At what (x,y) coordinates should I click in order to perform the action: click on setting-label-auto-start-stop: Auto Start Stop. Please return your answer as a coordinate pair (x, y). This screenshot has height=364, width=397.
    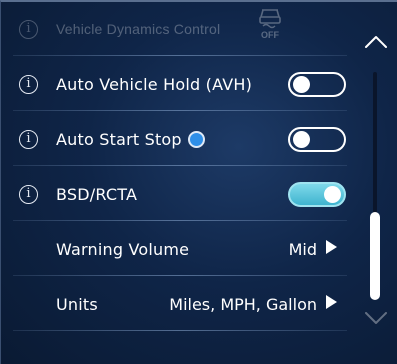
    Looking at the image, I should click on (130, 139).